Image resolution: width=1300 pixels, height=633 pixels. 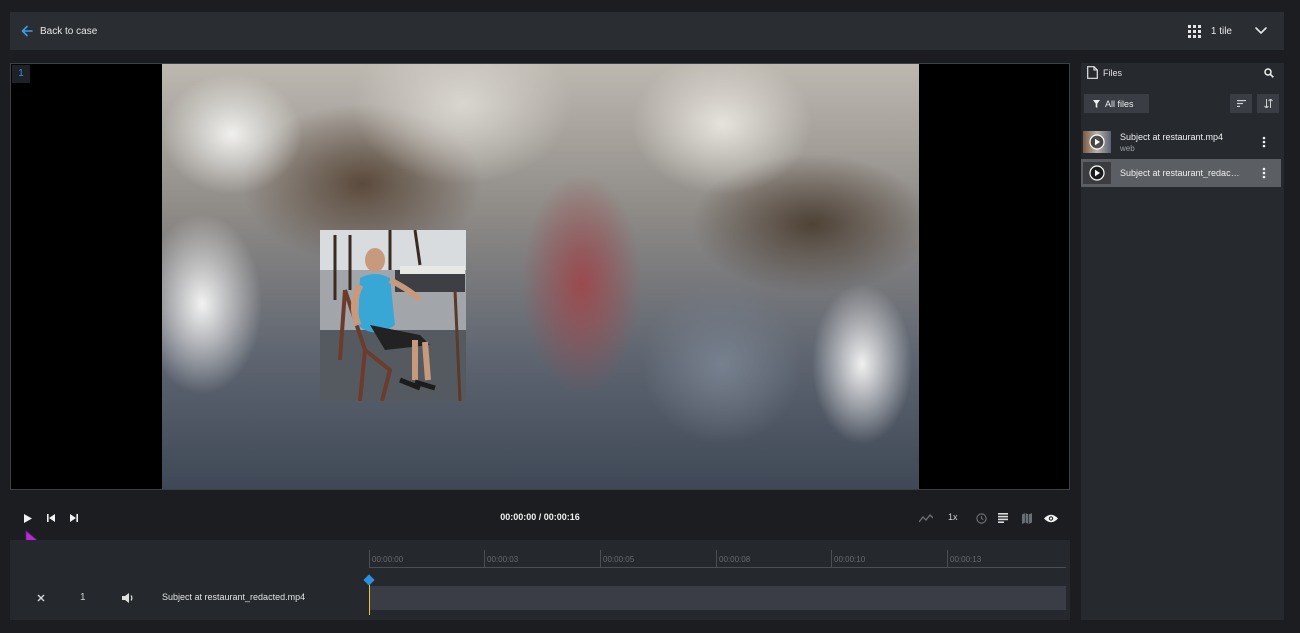 I want to click on all-files-filter-button: All files, so click(x=1116, y=103).